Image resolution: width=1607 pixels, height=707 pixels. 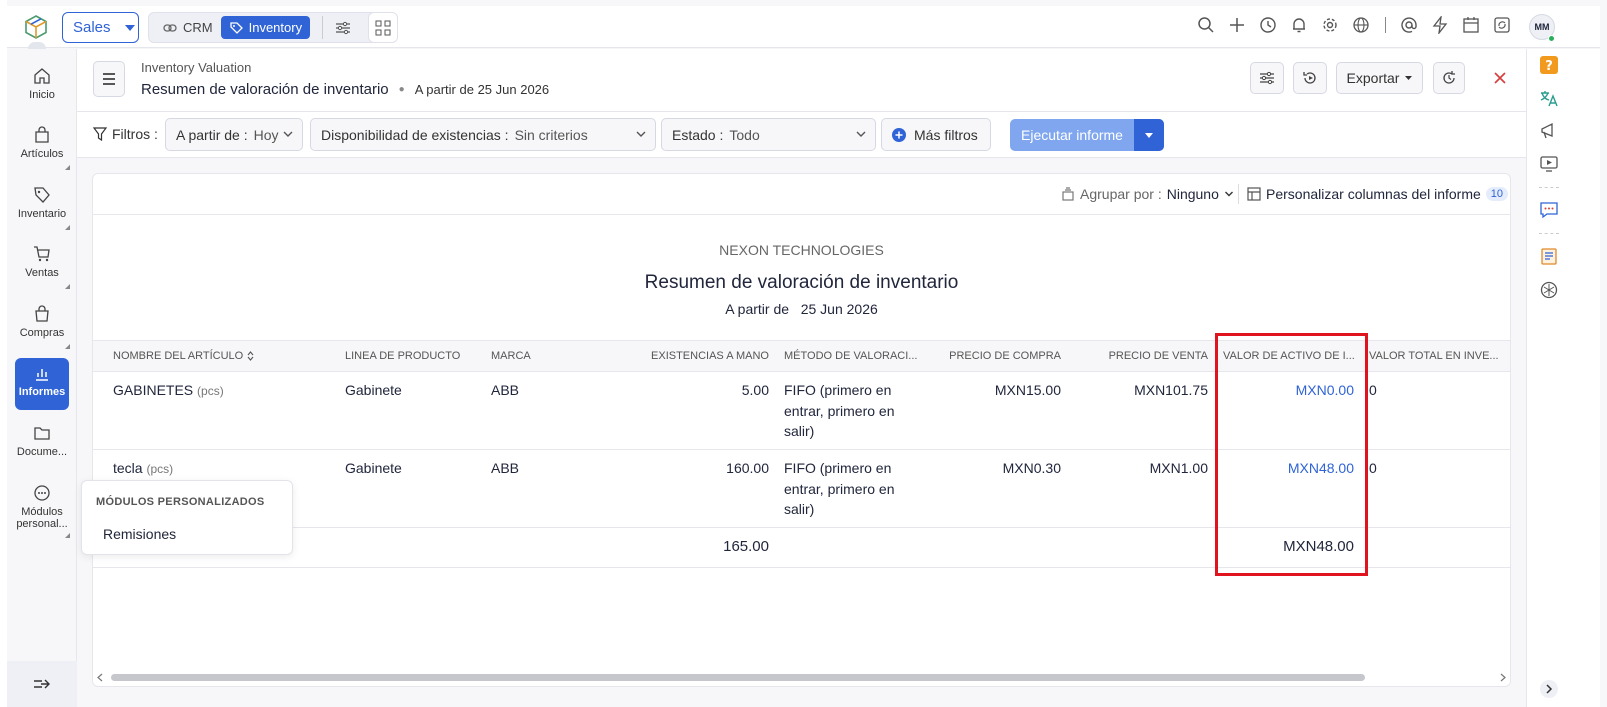 I want to click on report-menu-button, so click(x=109, y=79).